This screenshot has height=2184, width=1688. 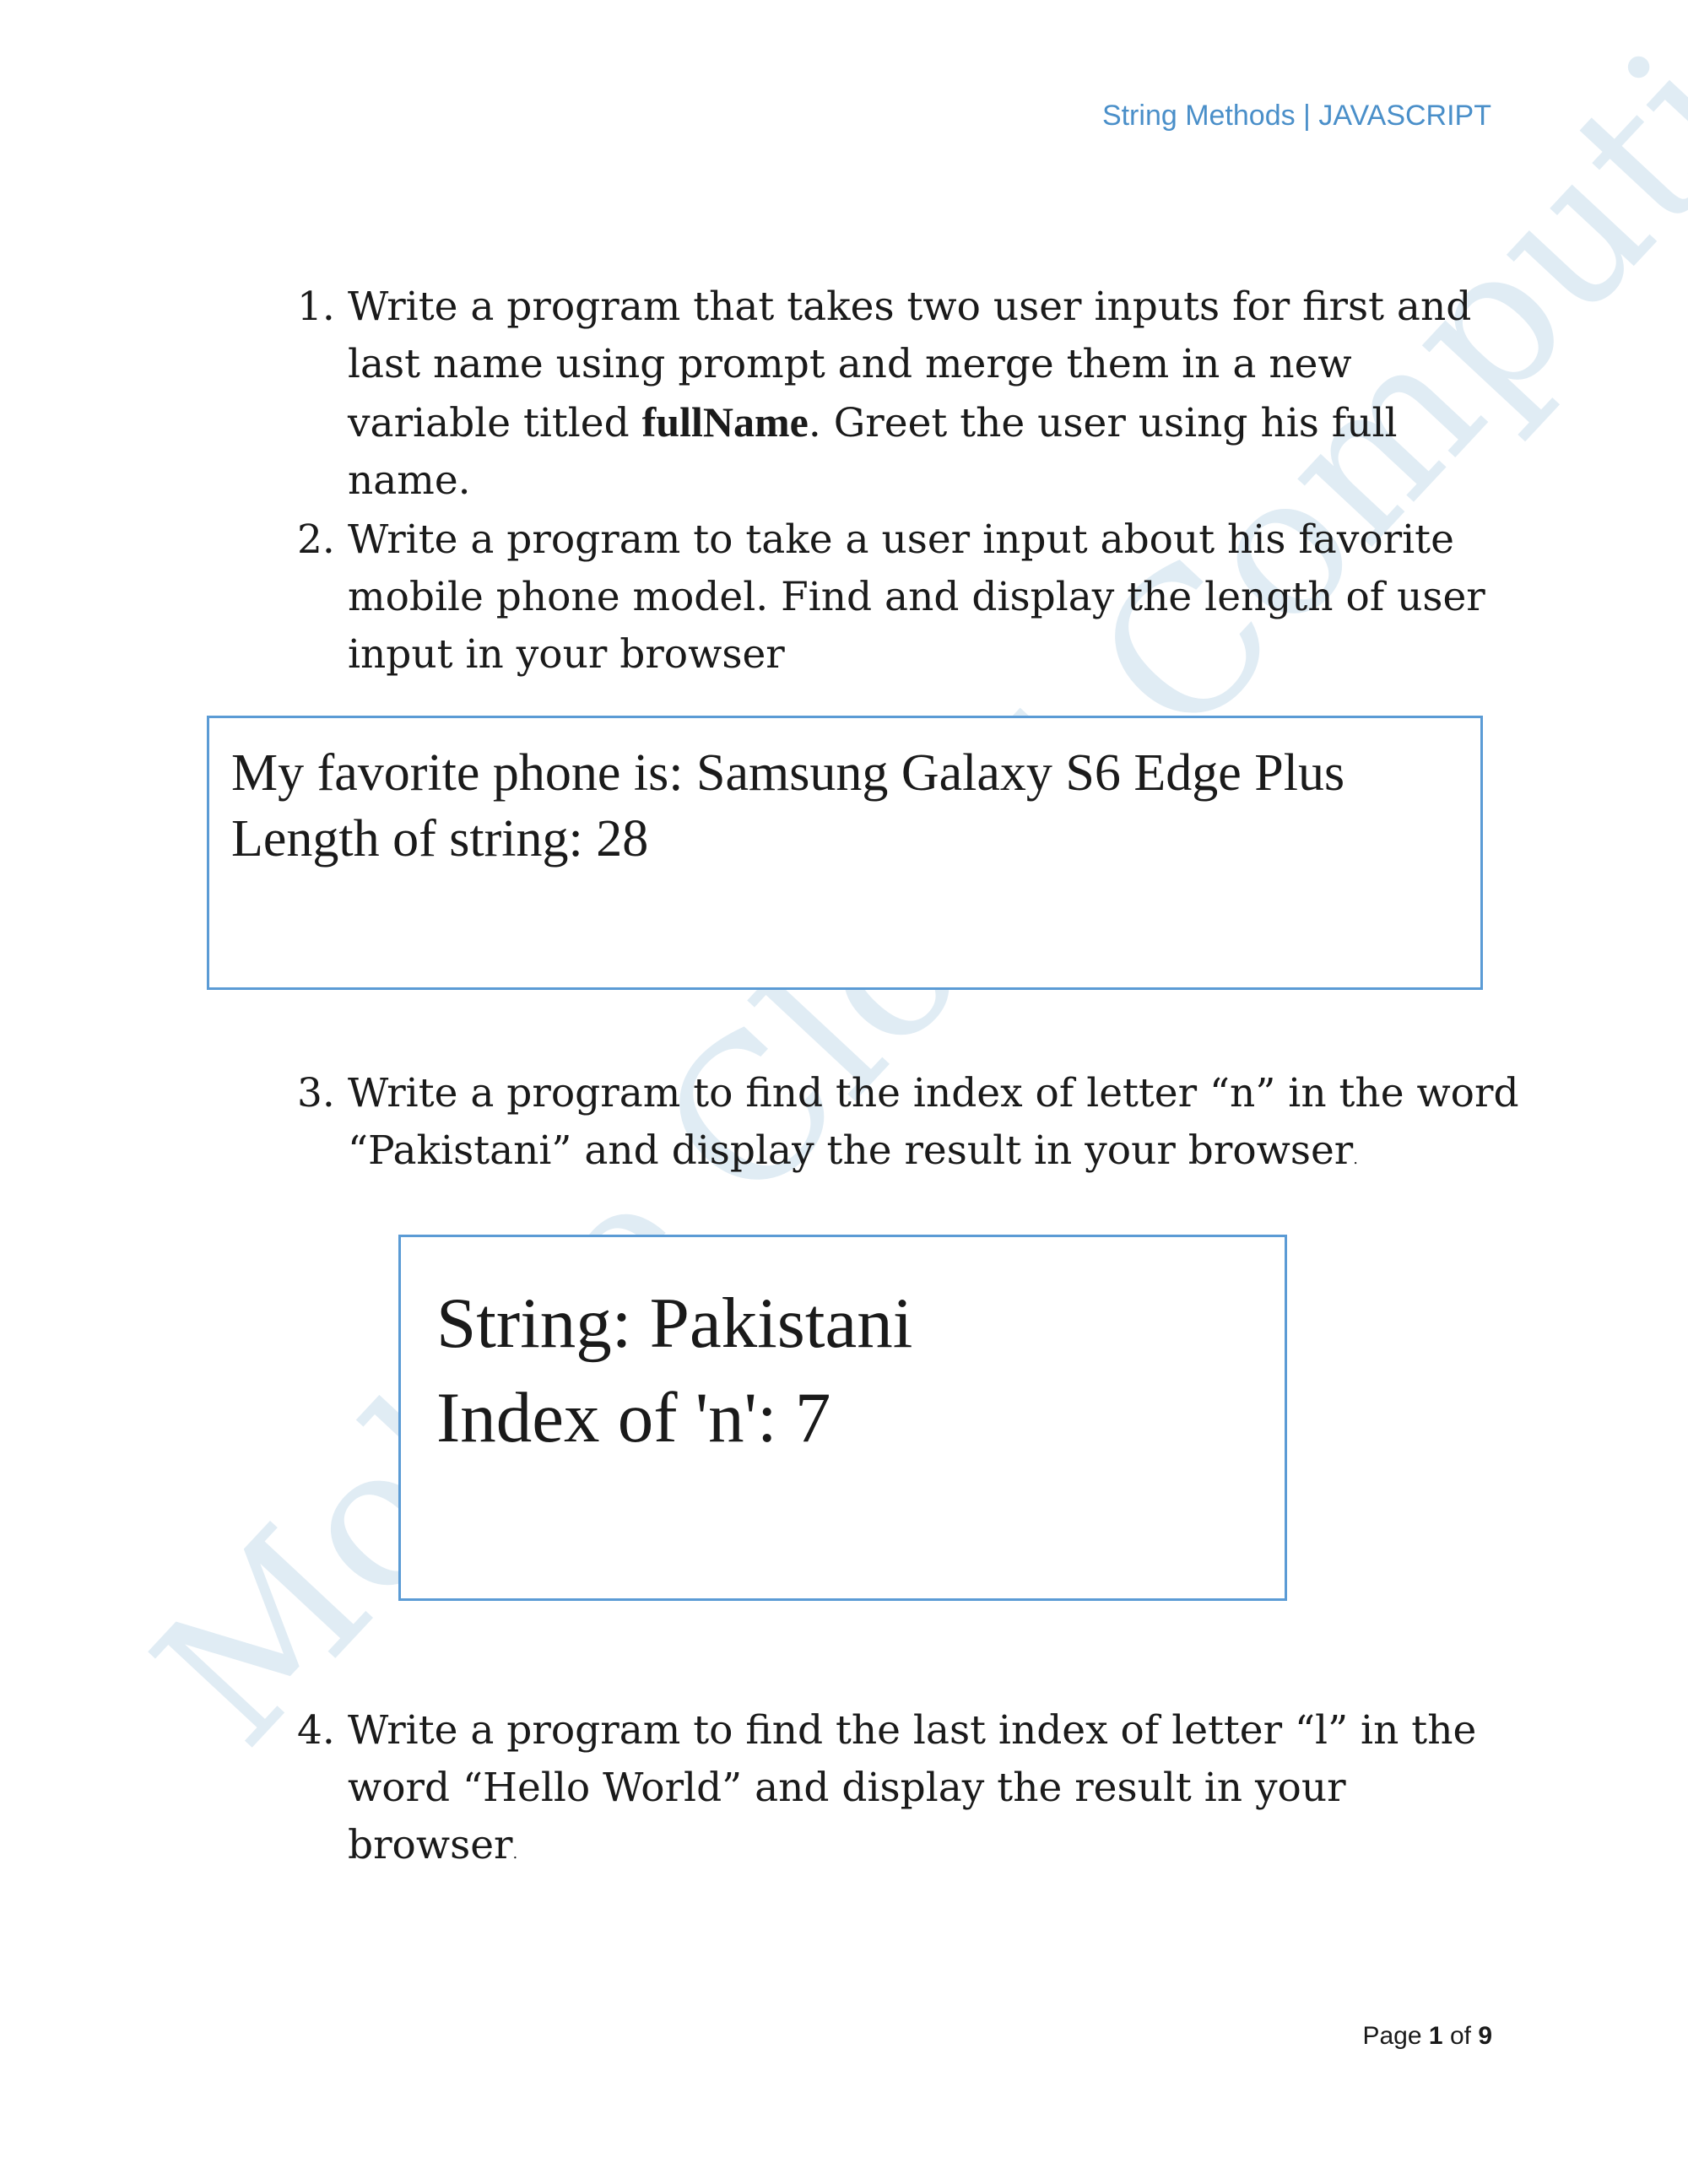 What do you see at coordinates (1427, 2036) in the screenshot?
I see `page-footer: Page 1 of 9` at bounding box center [1427, 2036].